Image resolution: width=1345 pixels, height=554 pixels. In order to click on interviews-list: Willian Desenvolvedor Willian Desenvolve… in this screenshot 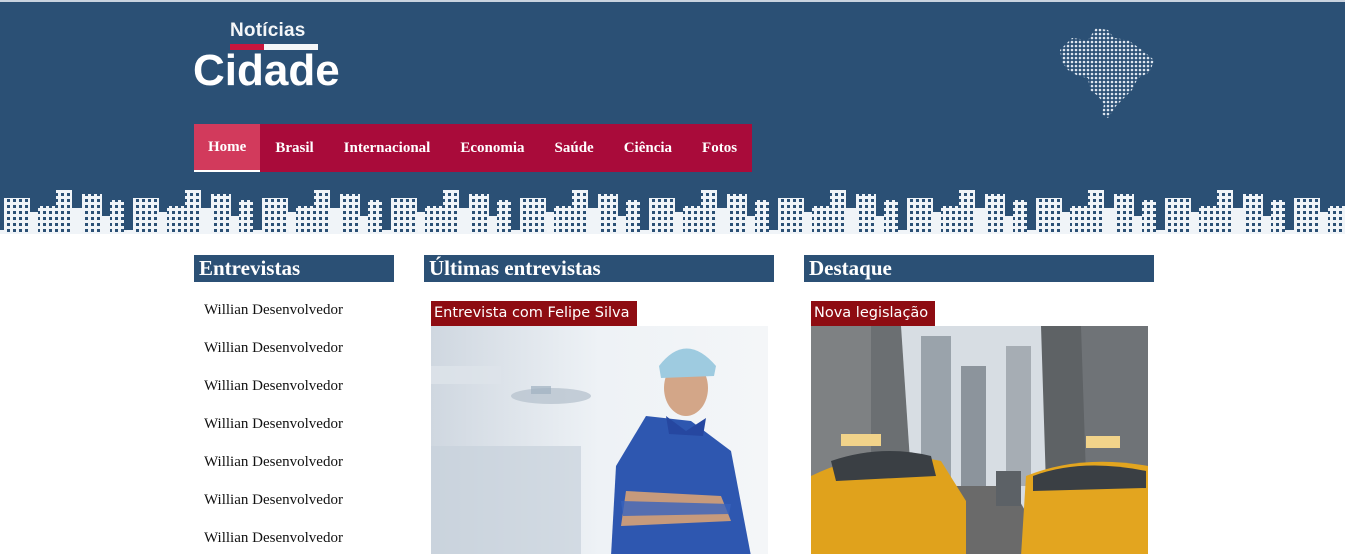, I will do `click(273, 425)`.